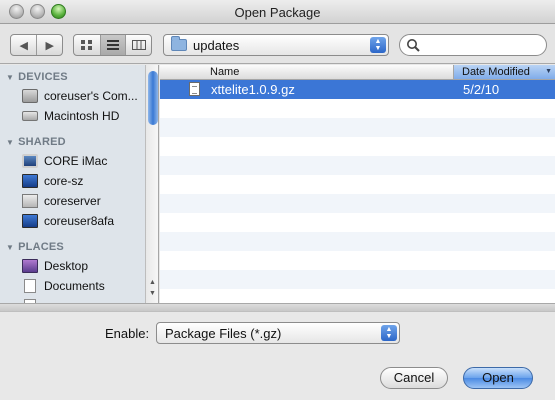 The image size is (555, 400). I want to click on location-popup: updates ▲ ▼, so click(276, 45).